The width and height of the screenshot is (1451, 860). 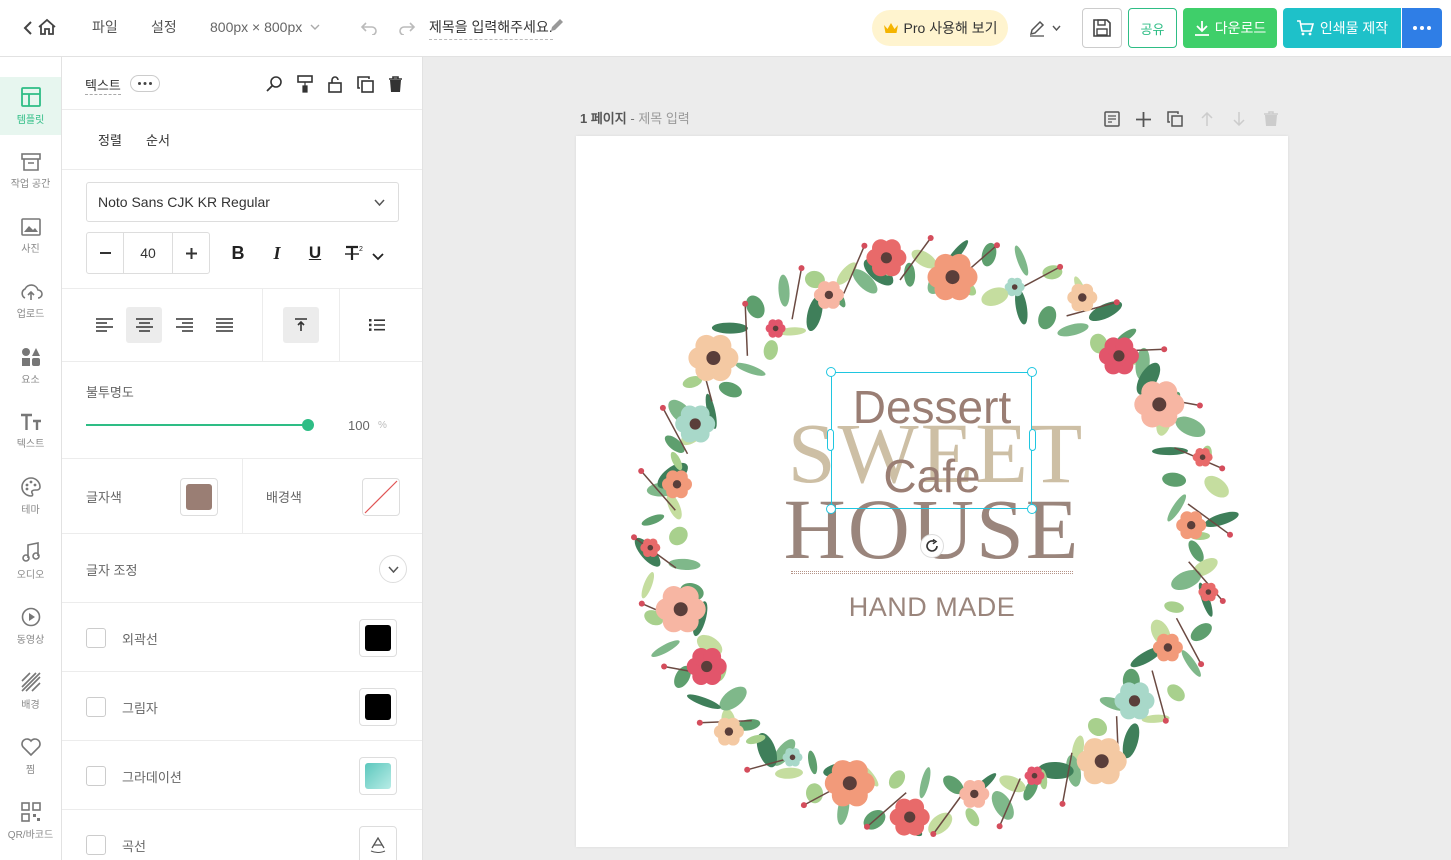 What do you see at coordinates (265, 27) in the screenshot?
I see `canvas-size-select: 800px × 800px` at bounding box center [265, 27].